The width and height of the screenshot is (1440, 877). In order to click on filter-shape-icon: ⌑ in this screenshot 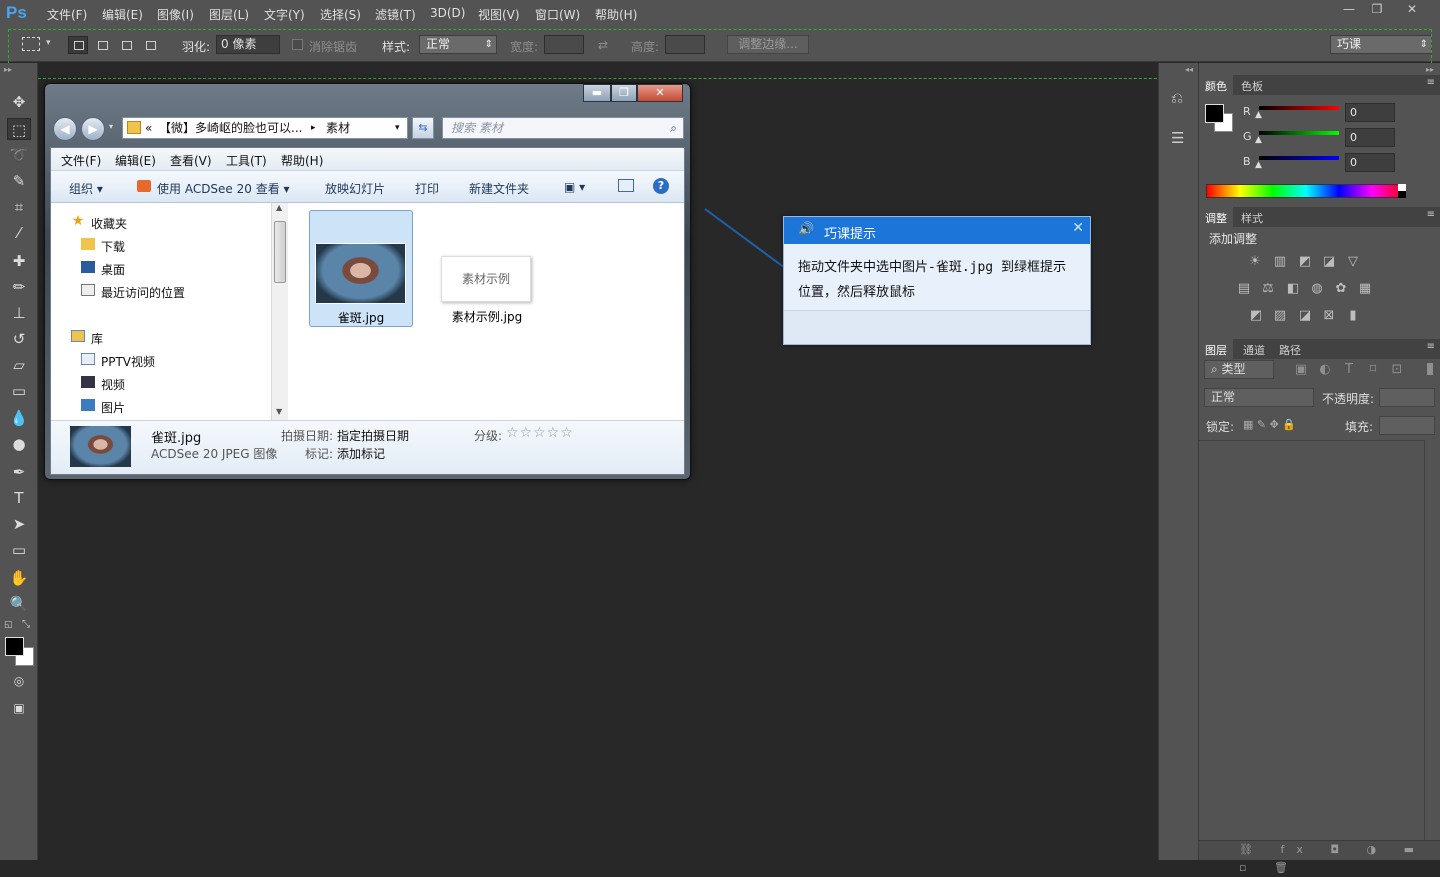, I will do `click(1373, 370)`.